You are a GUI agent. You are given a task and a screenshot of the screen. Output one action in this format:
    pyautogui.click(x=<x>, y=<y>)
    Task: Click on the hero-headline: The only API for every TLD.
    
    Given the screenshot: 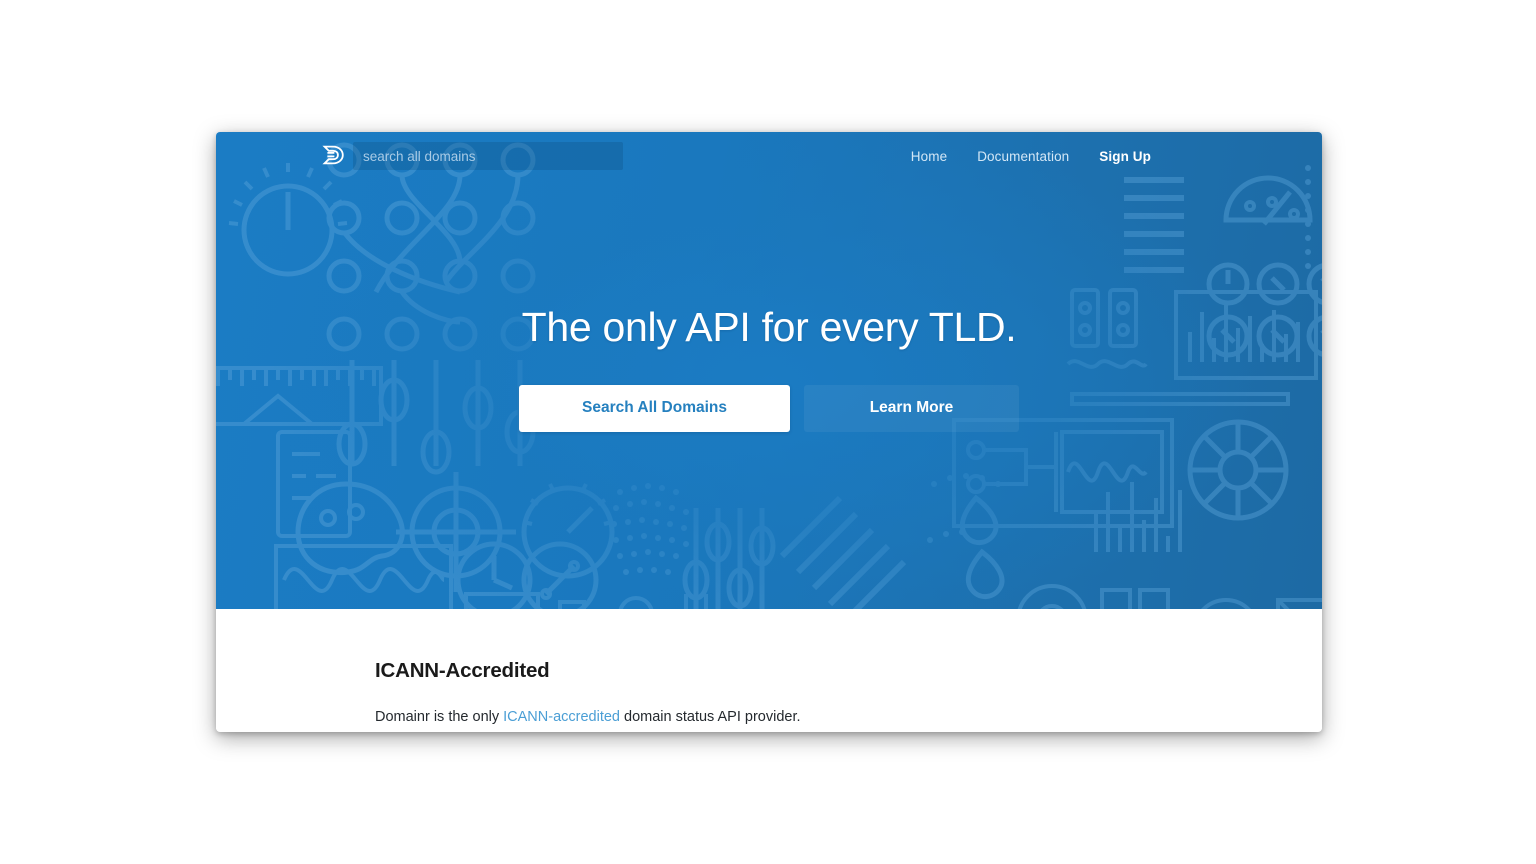 What is the action you would take?
    pyautogui.click(x=769, y=326)
    